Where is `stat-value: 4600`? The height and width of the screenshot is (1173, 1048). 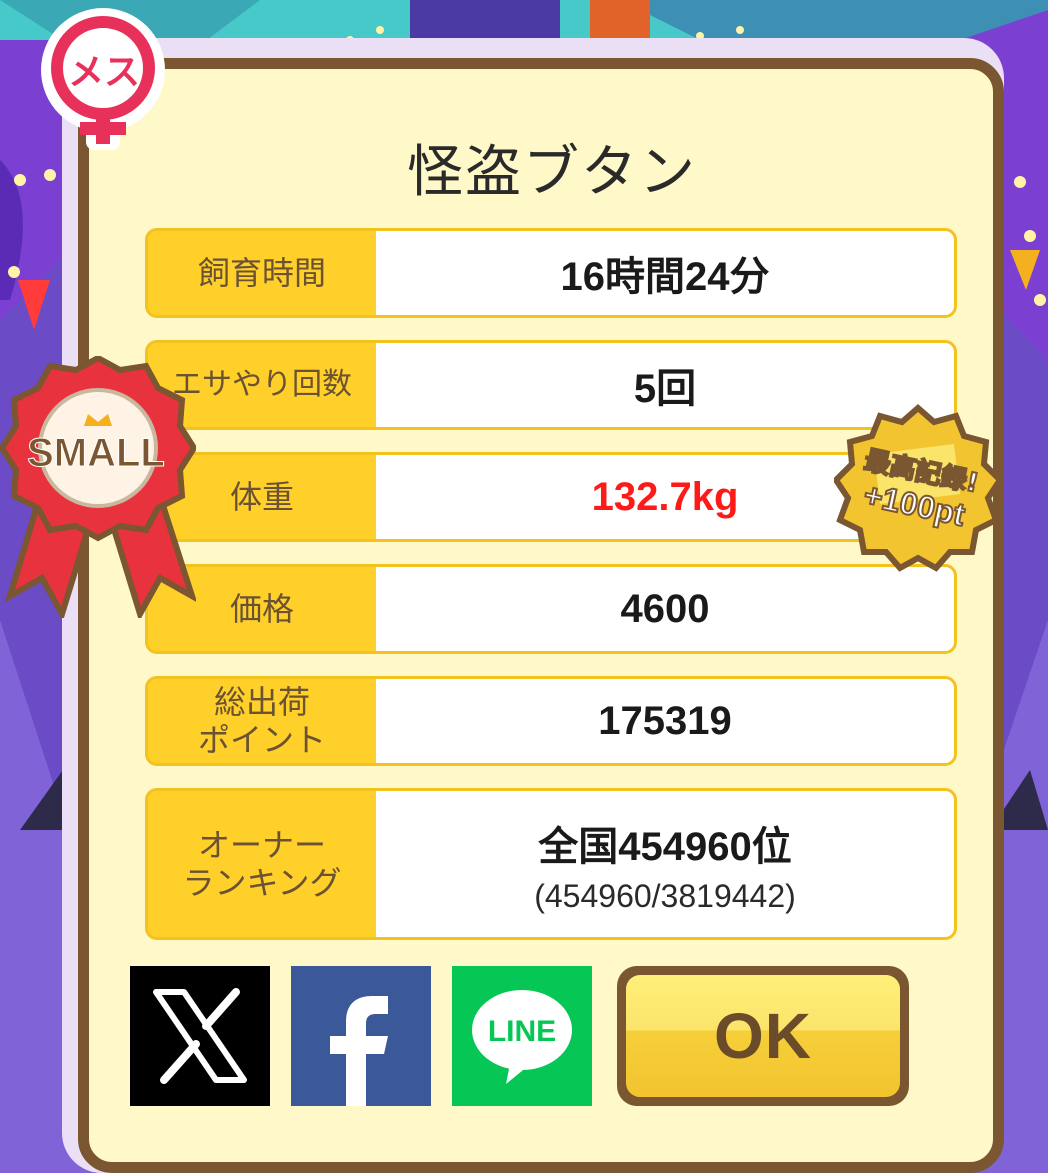 stat-value: 4600 is located at coordinates (665, 609).